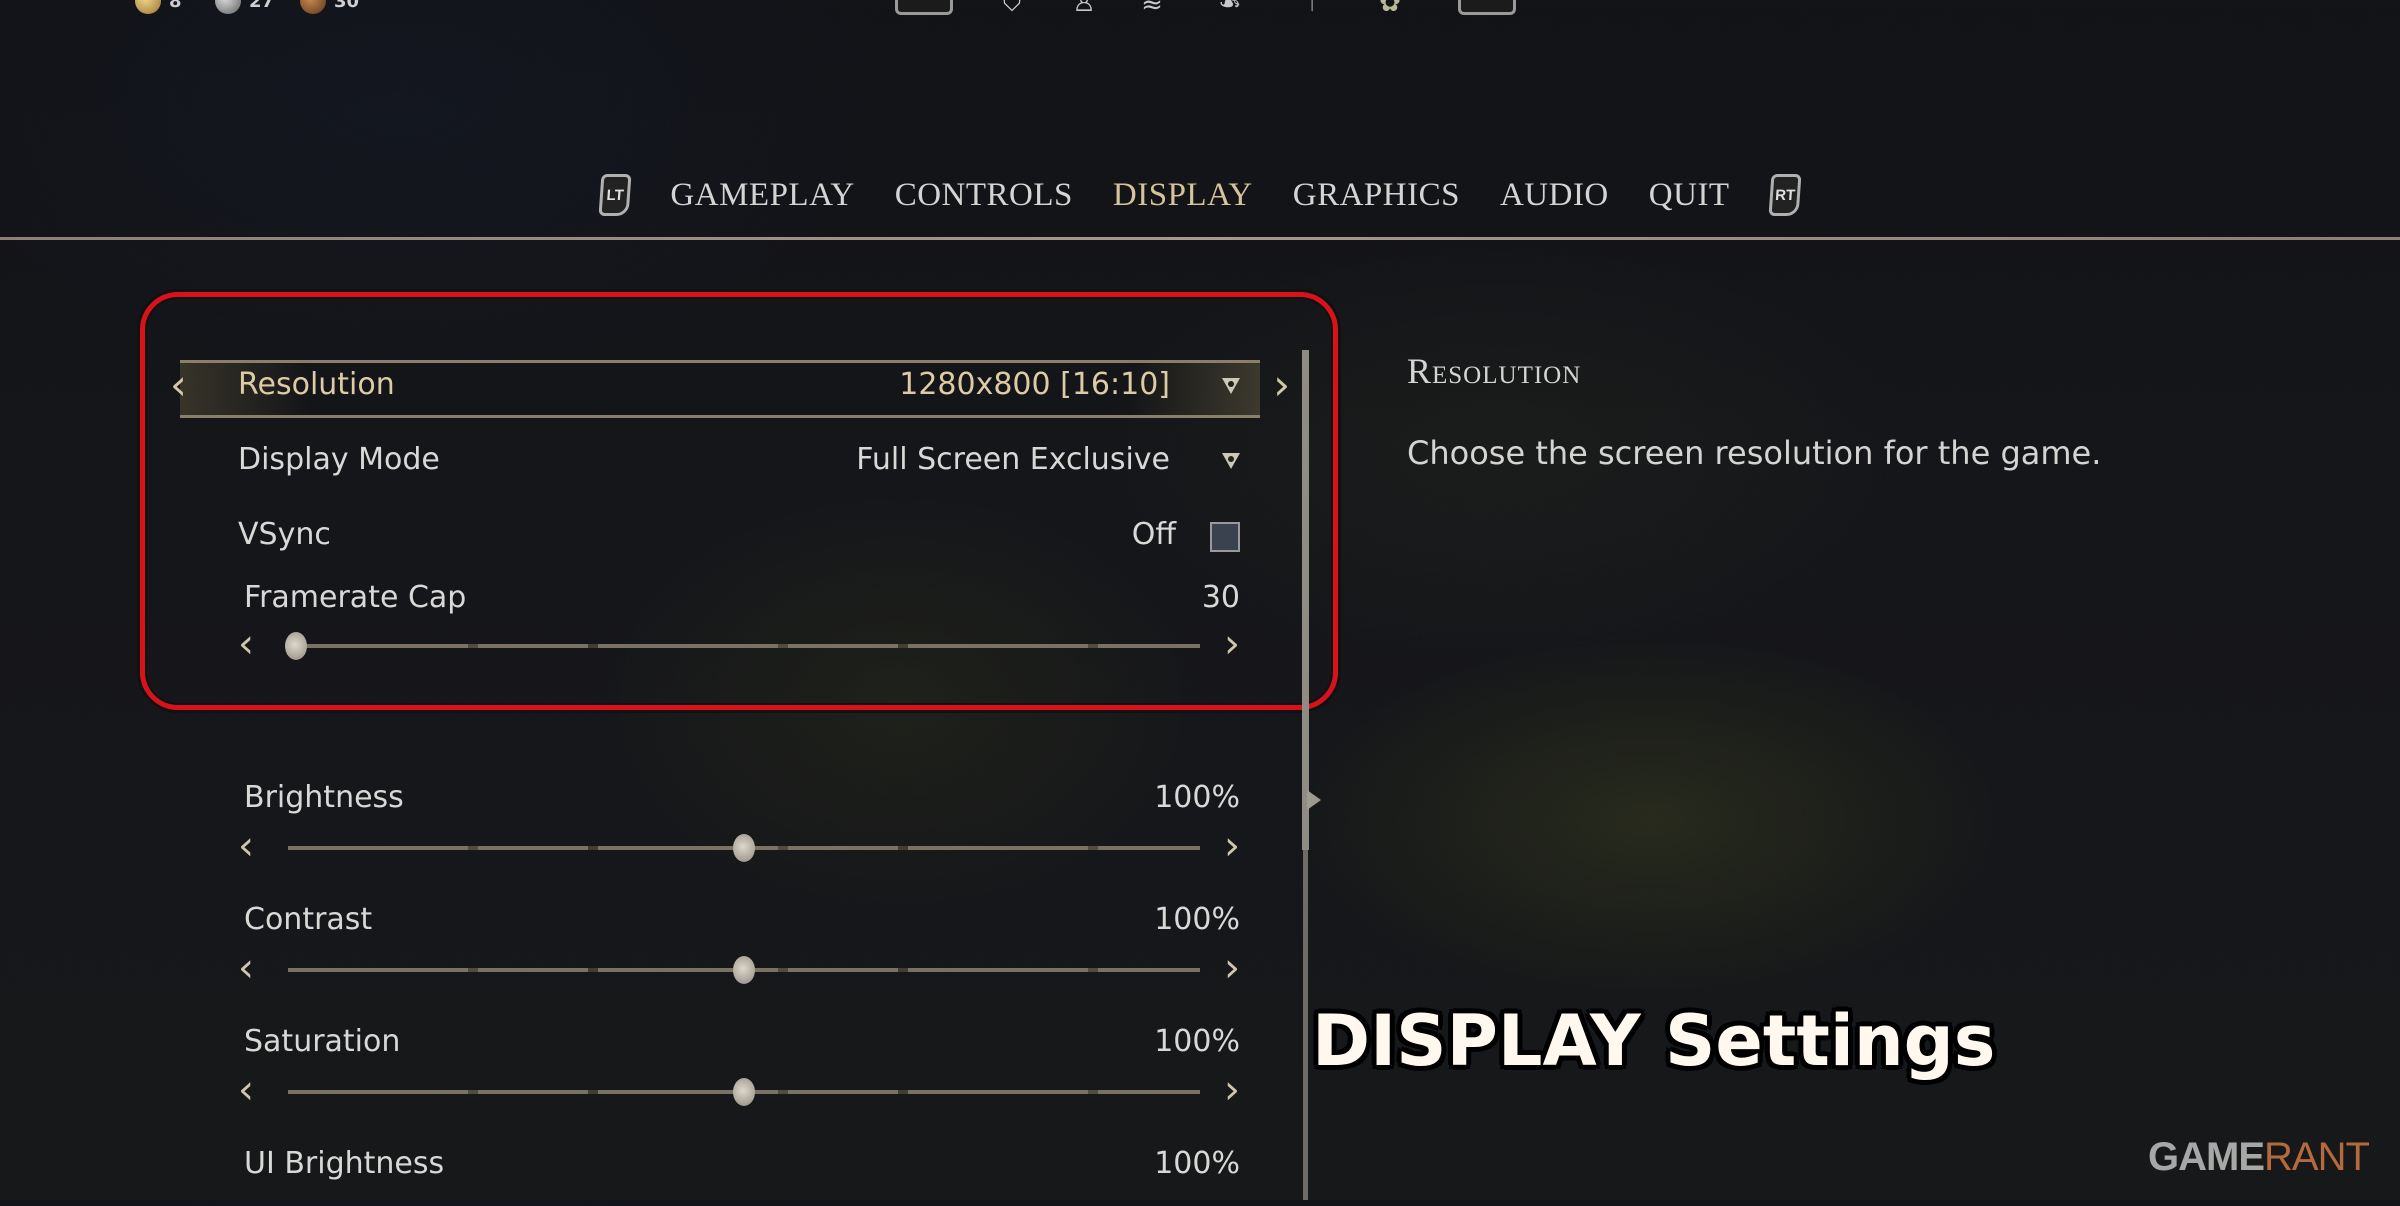 The width and height of the screenshot is (2400, 1206). I want to click on saturation-value: 100%, so click(1197, 1041).